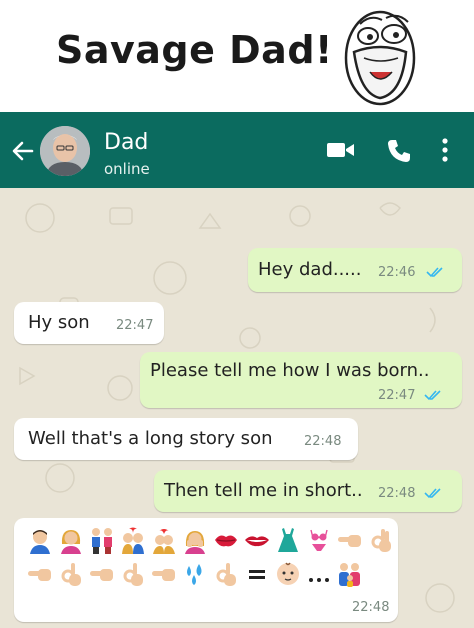 This screenshot has width=474, height=628. Describe the element at coordinates (257, 574) in the screenshot. I see `equals-icon` at that location.